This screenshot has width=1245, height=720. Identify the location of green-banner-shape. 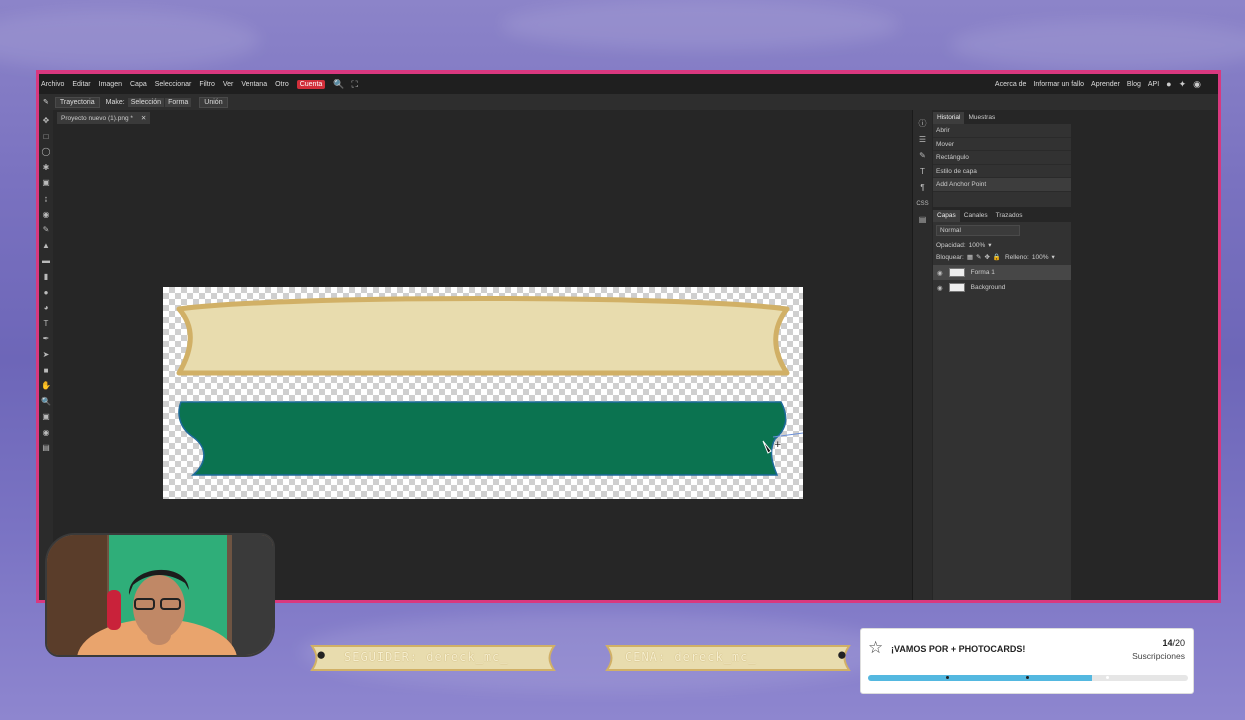
(482, 438).